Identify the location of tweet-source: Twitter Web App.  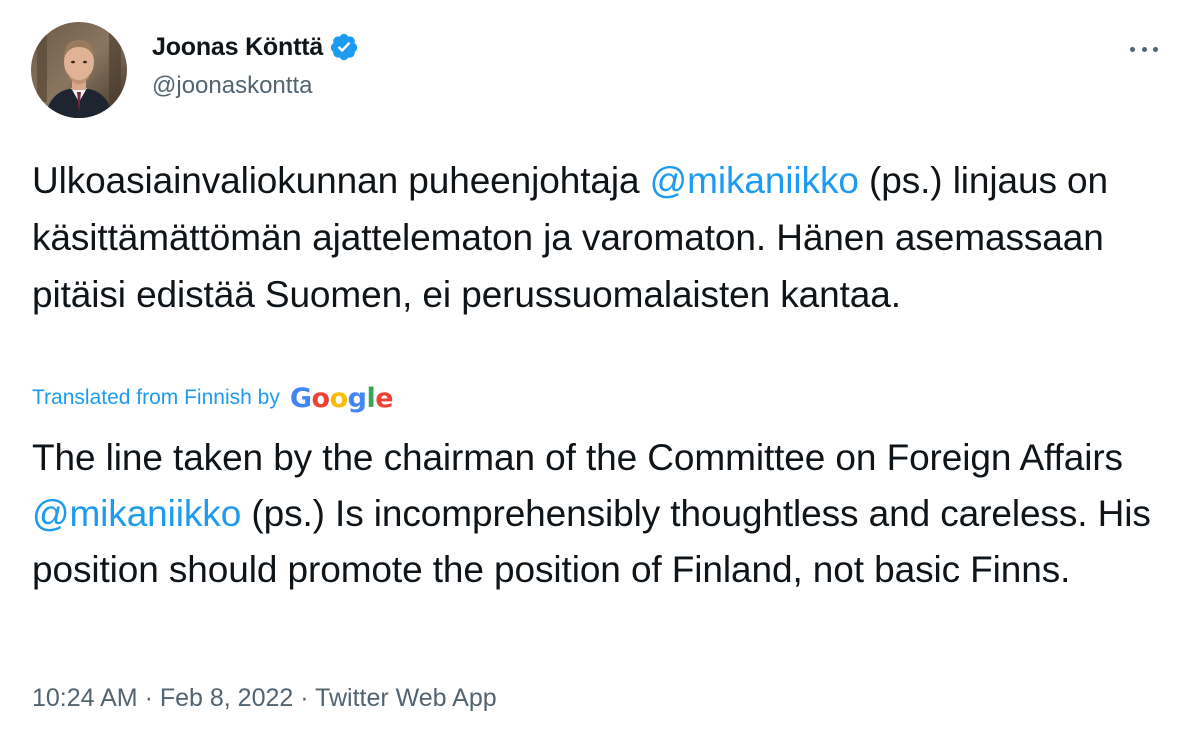
(406, 698).